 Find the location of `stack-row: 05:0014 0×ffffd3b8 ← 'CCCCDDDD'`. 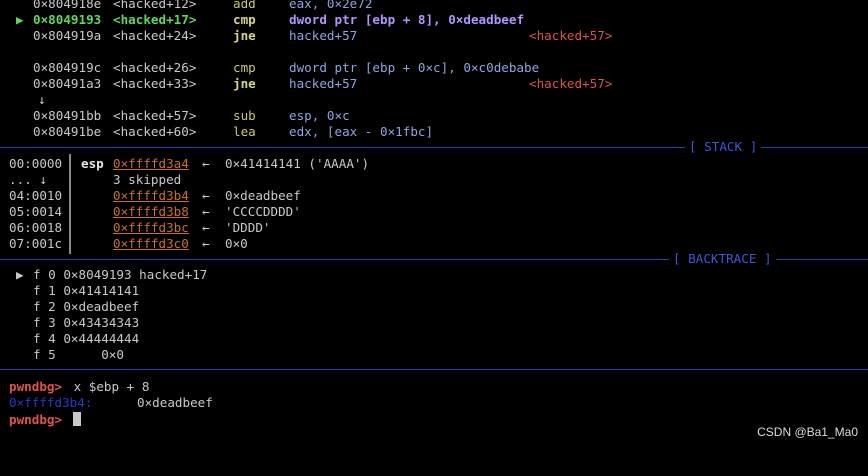

stack-row: 05:0014 0×ffffd3b8 ← 'CCCCDDDD' is located at coordinates (434, 212).